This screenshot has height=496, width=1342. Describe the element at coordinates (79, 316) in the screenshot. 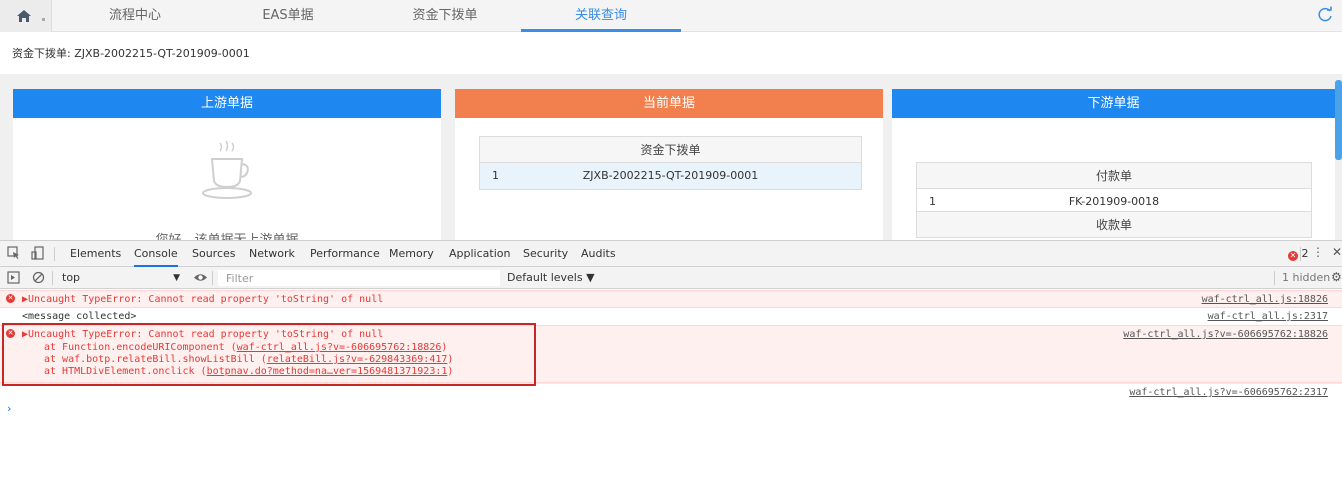

I see `info-message: <message collected>` at that location.